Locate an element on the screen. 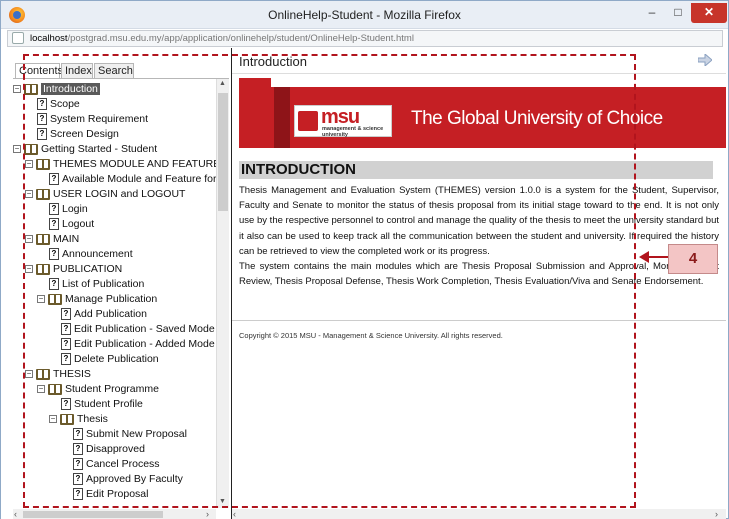 The width and height of the screenshot is (729, 519). footer-divider is located at coordinates (479, 320).